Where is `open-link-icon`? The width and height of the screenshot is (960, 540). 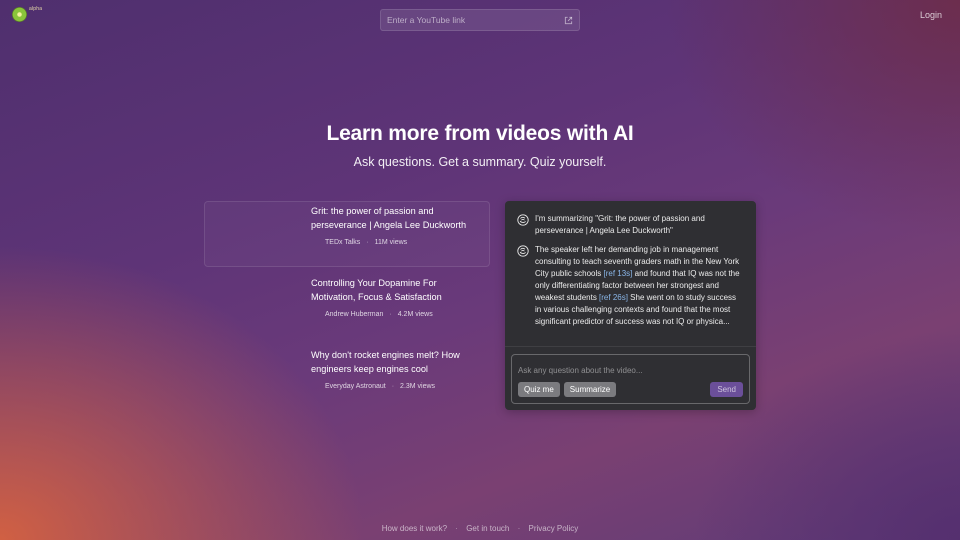 open-link-icon is located at coordinates (568, 20).